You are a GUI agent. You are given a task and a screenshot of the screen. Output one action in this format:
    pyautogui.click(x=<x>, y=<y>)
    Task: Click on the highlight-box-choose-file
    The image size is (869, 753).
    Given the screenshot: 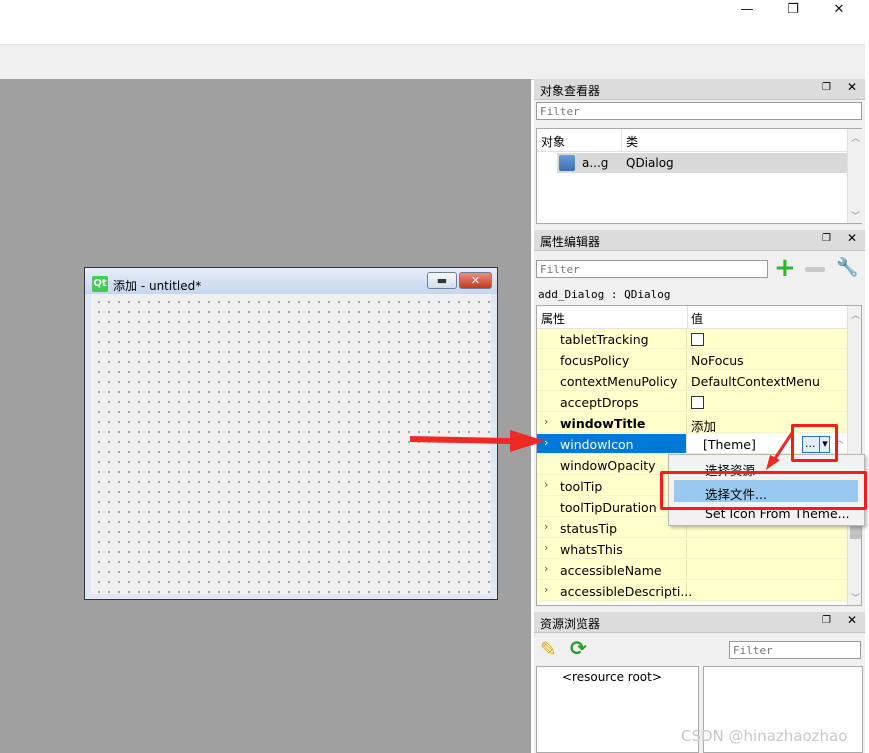 What is the action you would take?
    pyautogui.click(x=763, y=490)
    